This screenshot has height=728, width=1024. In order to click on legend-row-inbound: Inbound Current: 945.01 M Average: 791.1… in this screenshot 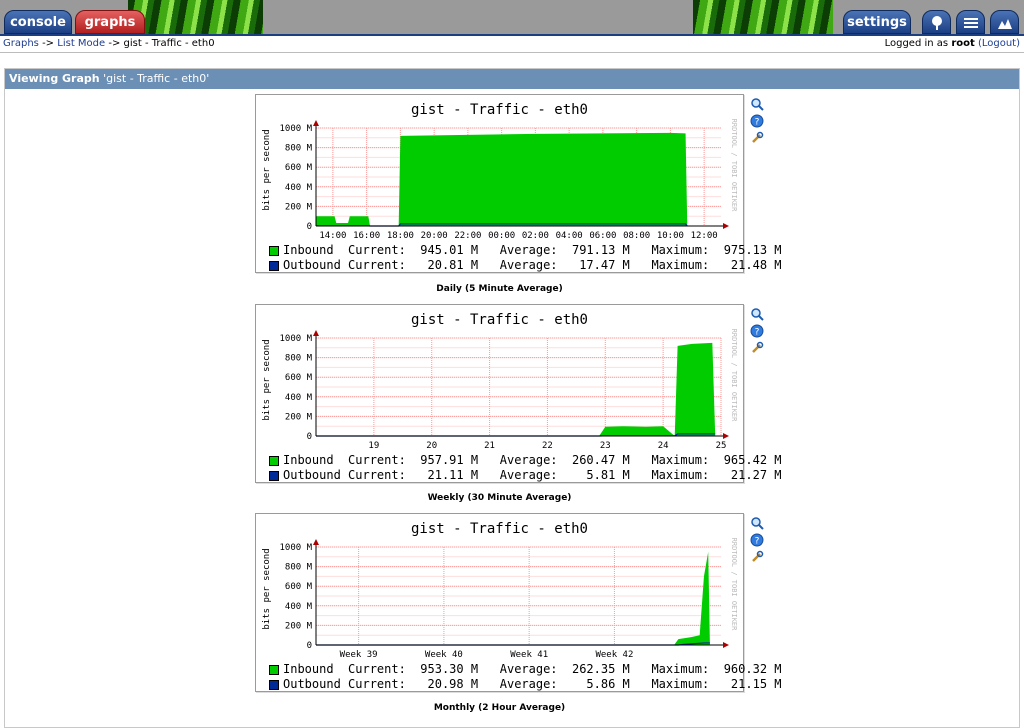, I will do `click(525, 250)`.